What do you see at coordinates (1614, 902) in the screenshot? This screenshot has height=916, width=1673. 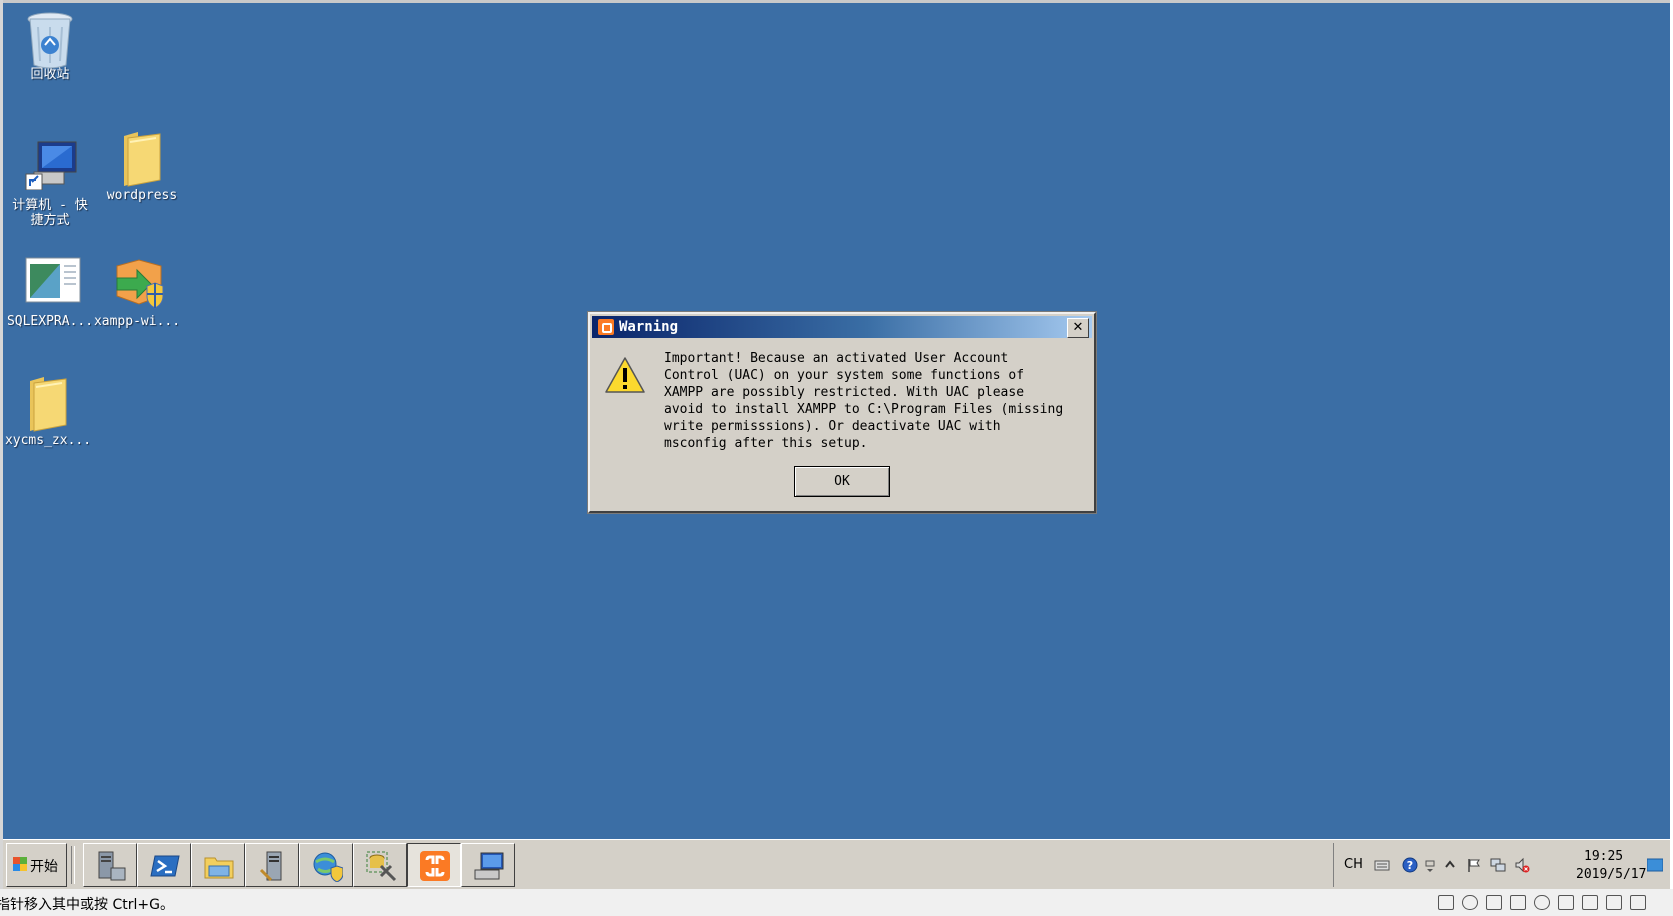 I see `status-message-icon` at bounding box center [1614, 902].